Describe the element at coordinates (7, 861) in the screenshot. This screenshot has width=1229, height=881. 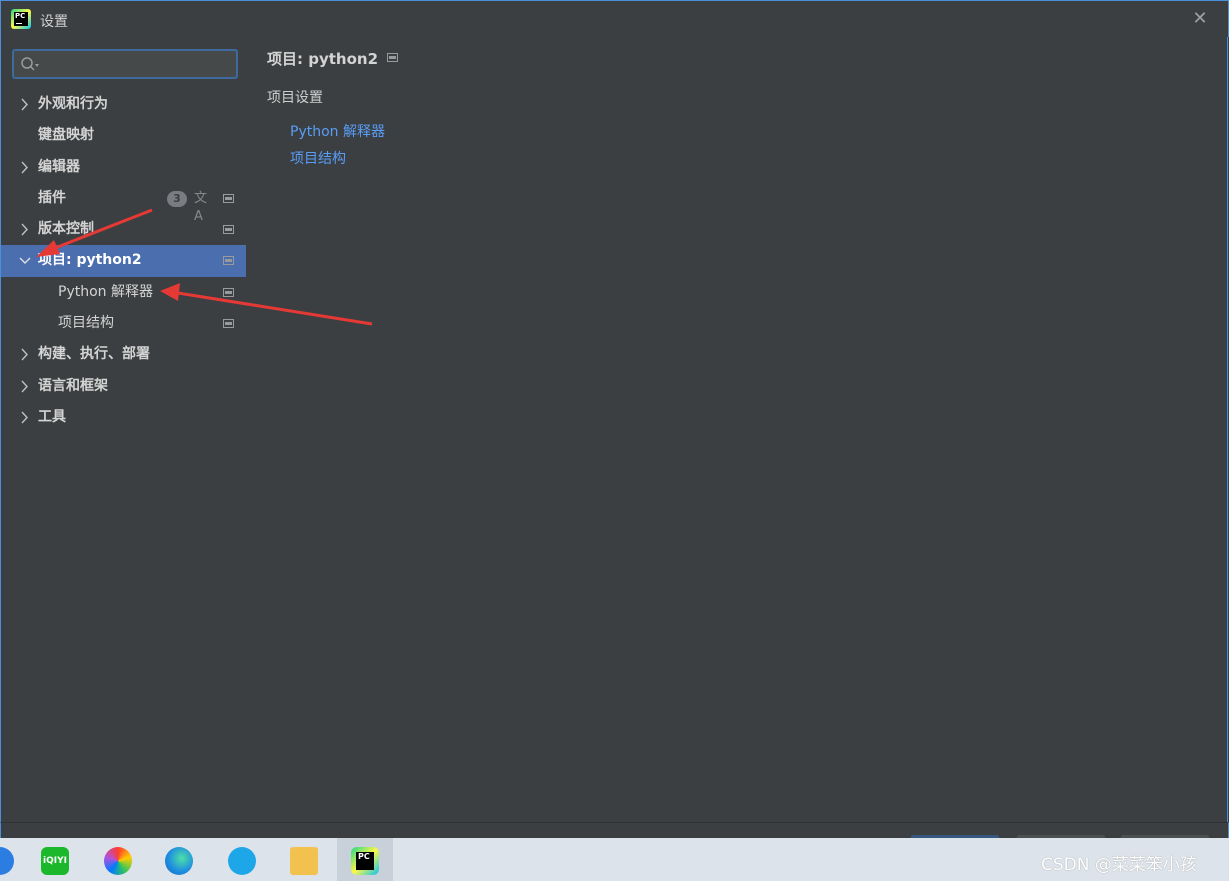
I see `taskbar-app-icon` at that location.